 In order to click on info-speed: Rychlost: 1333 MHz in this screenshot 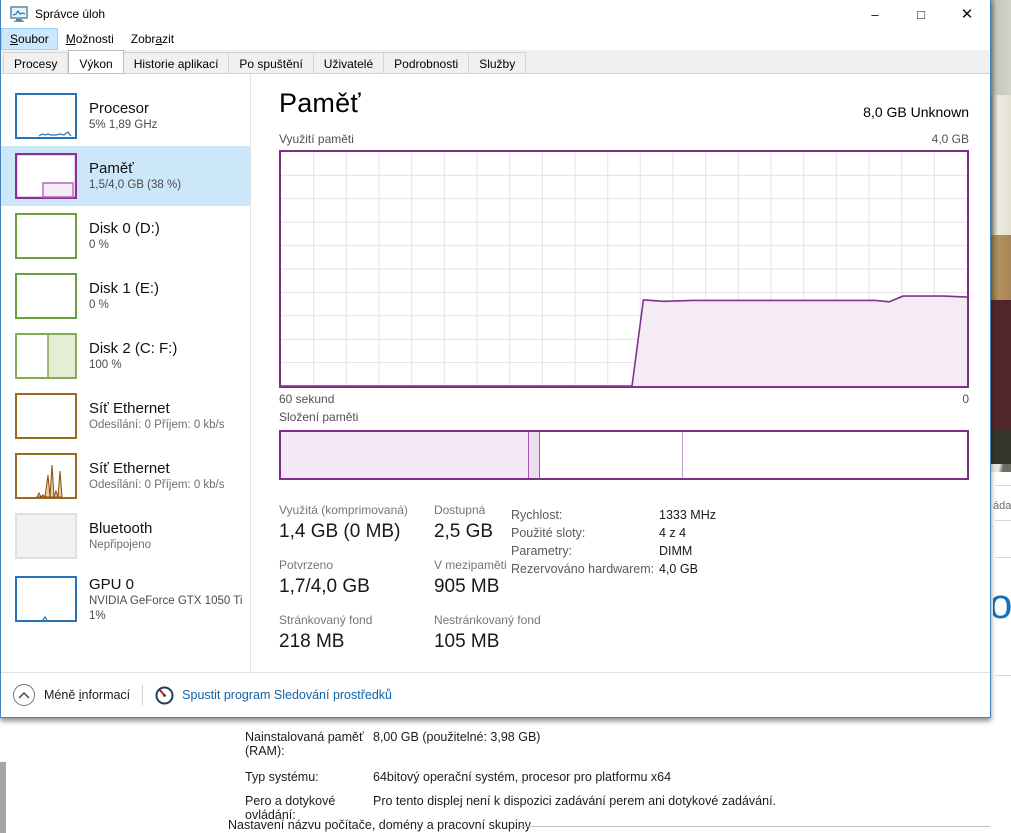, I will do `click(613, 515)`.